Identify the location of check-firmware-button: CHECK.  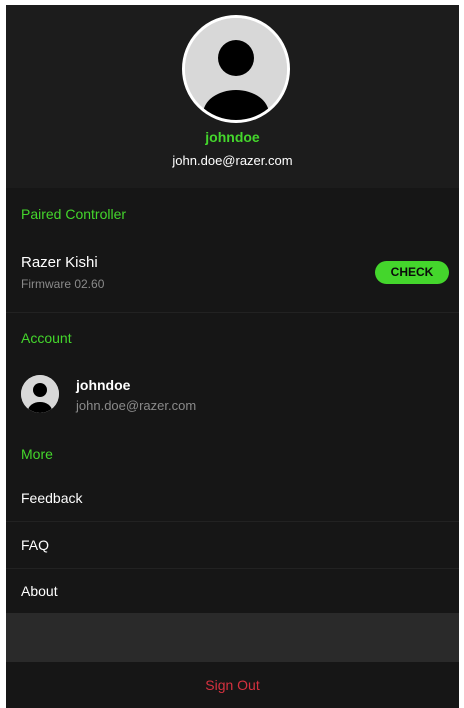
(412, 272).